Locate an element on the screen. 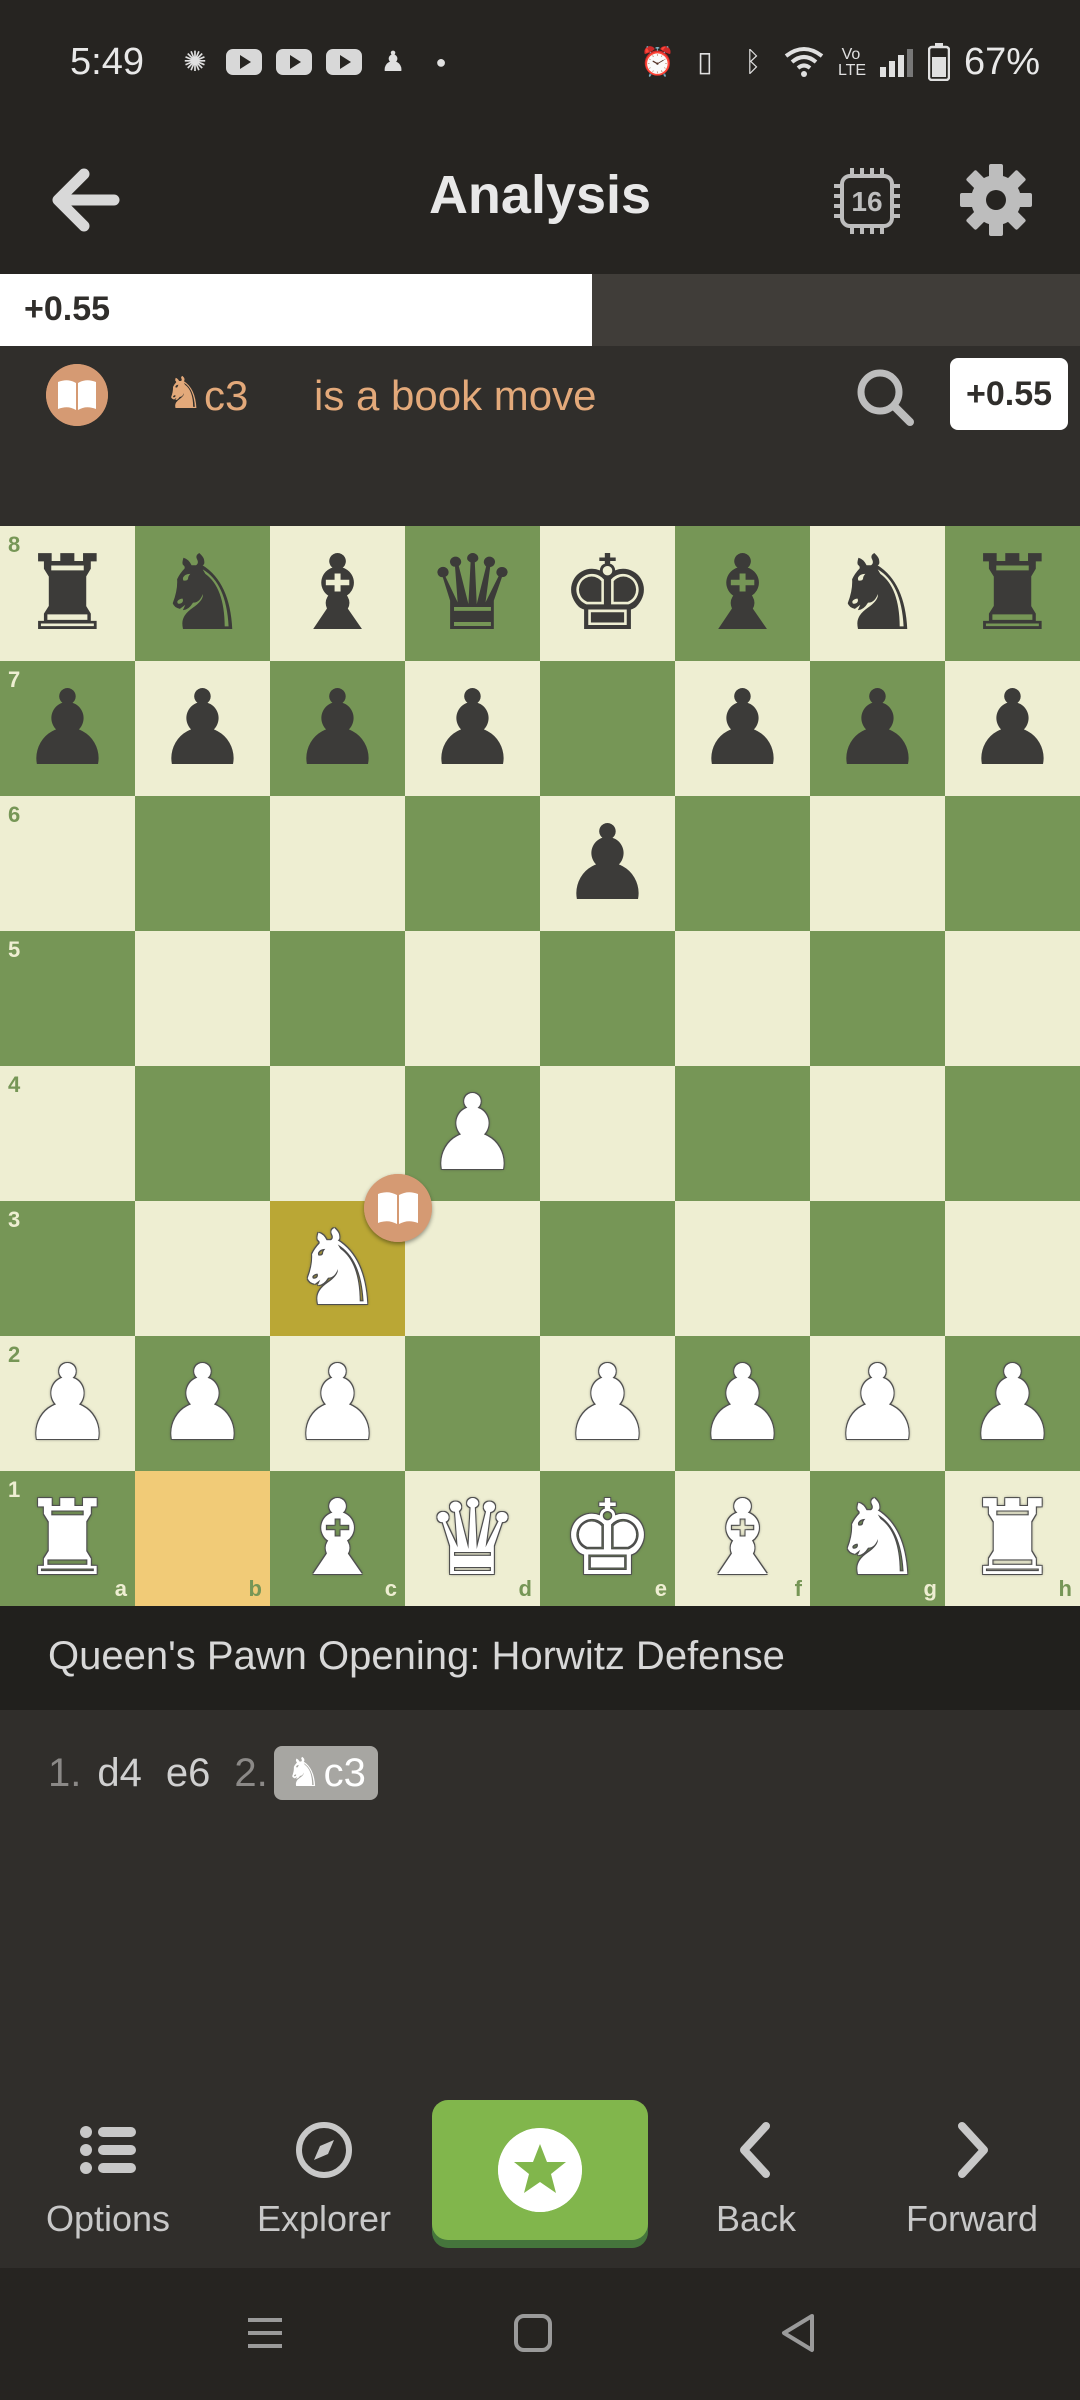 The height and width of the screenshot is (2400, 1080). square-a6: 6 is located at coordinates (67, 863).